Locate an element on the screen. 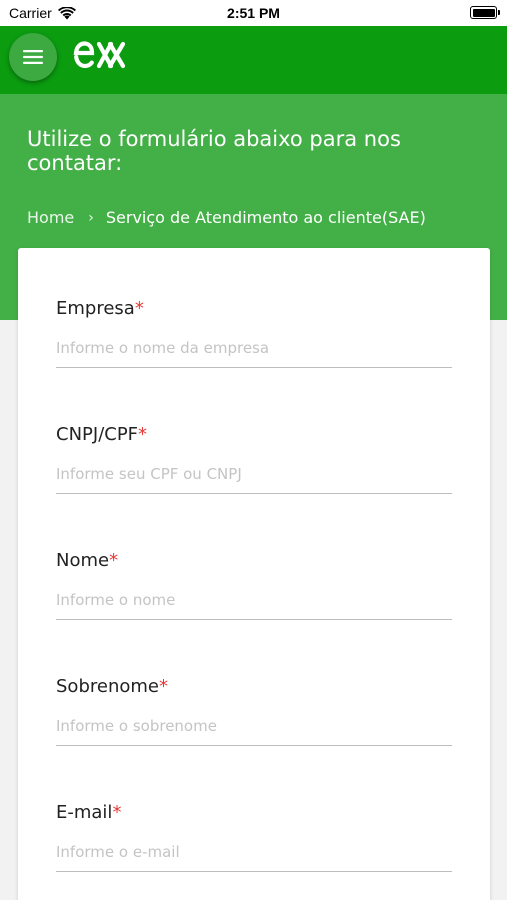  nome-label: Nome* is located at coordinates (87, 560).